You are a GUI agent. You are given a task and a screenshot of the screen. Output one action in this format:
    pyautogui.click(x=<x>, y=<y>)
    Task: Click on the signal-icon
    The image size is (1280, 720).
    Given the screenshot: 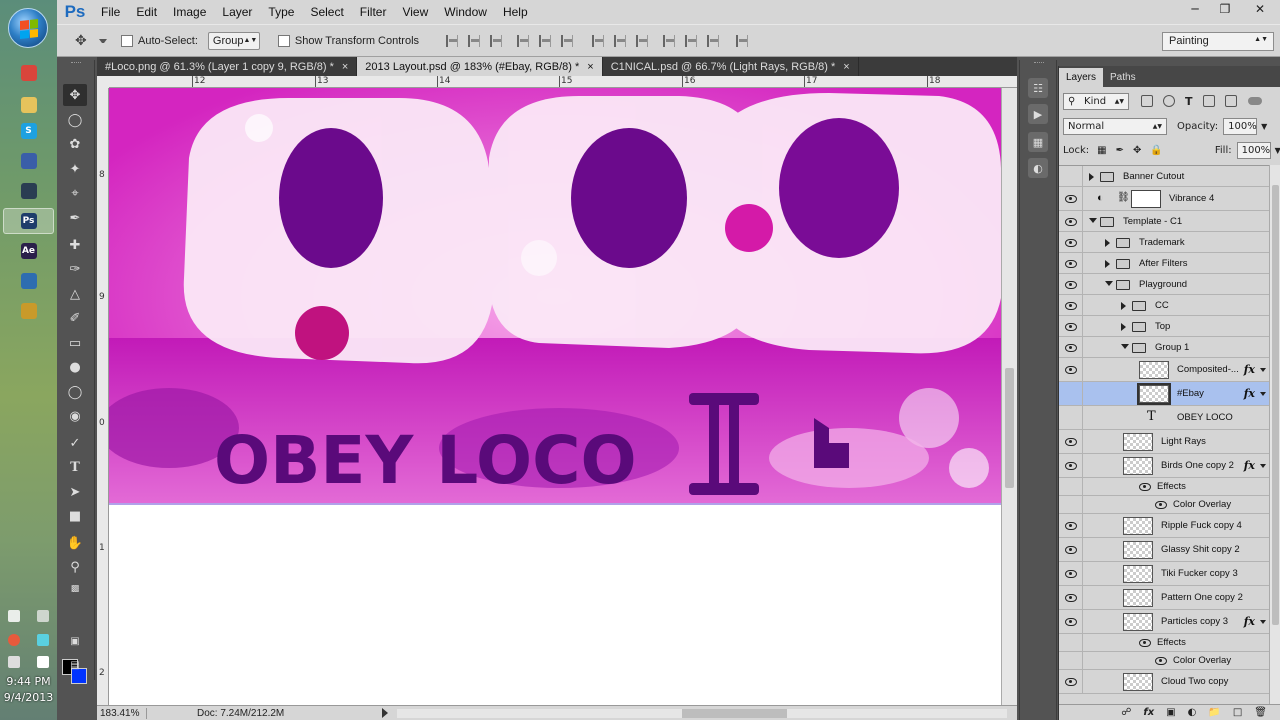 What is the action you would take?
    pyautogui.click(x=42, y=662)
    